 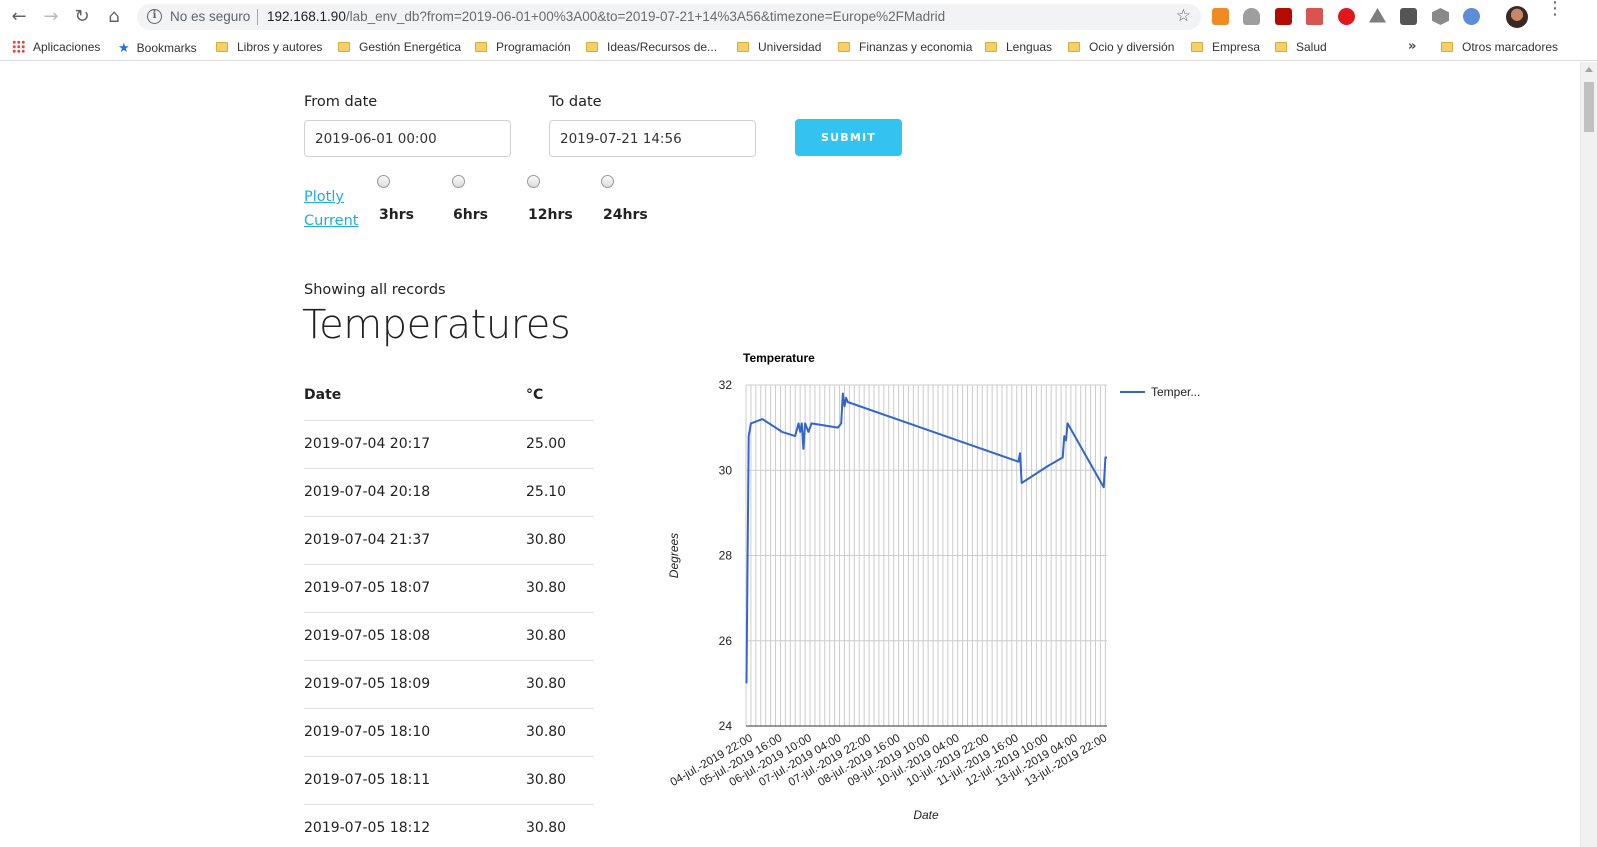 I want to click on home-icon: ⌂, so click(x=114, y=17).